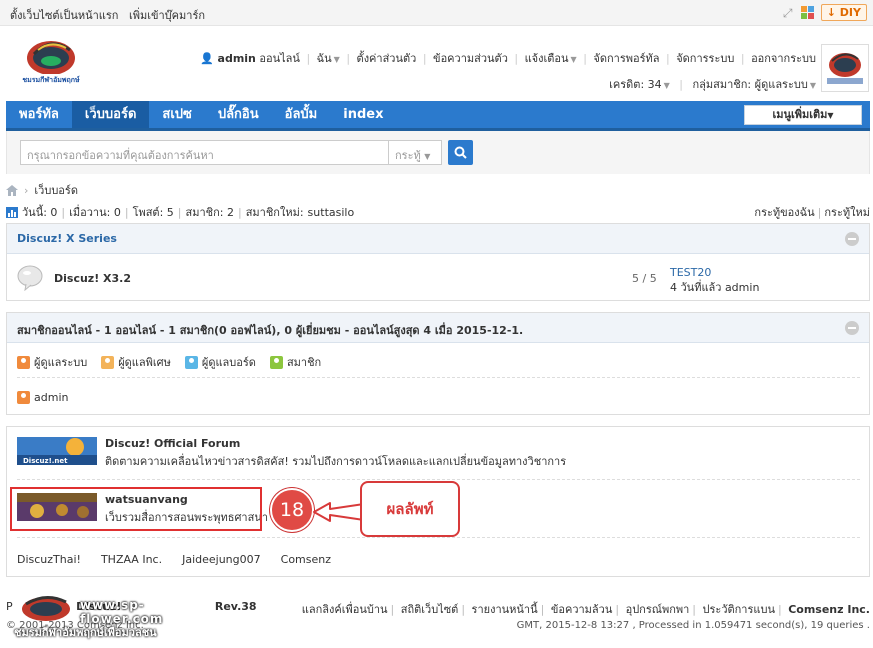  What do you see at coordinates (51, 397) in the screenshot?
I see `online-user-link: admin` at bounding box center [51, 397].